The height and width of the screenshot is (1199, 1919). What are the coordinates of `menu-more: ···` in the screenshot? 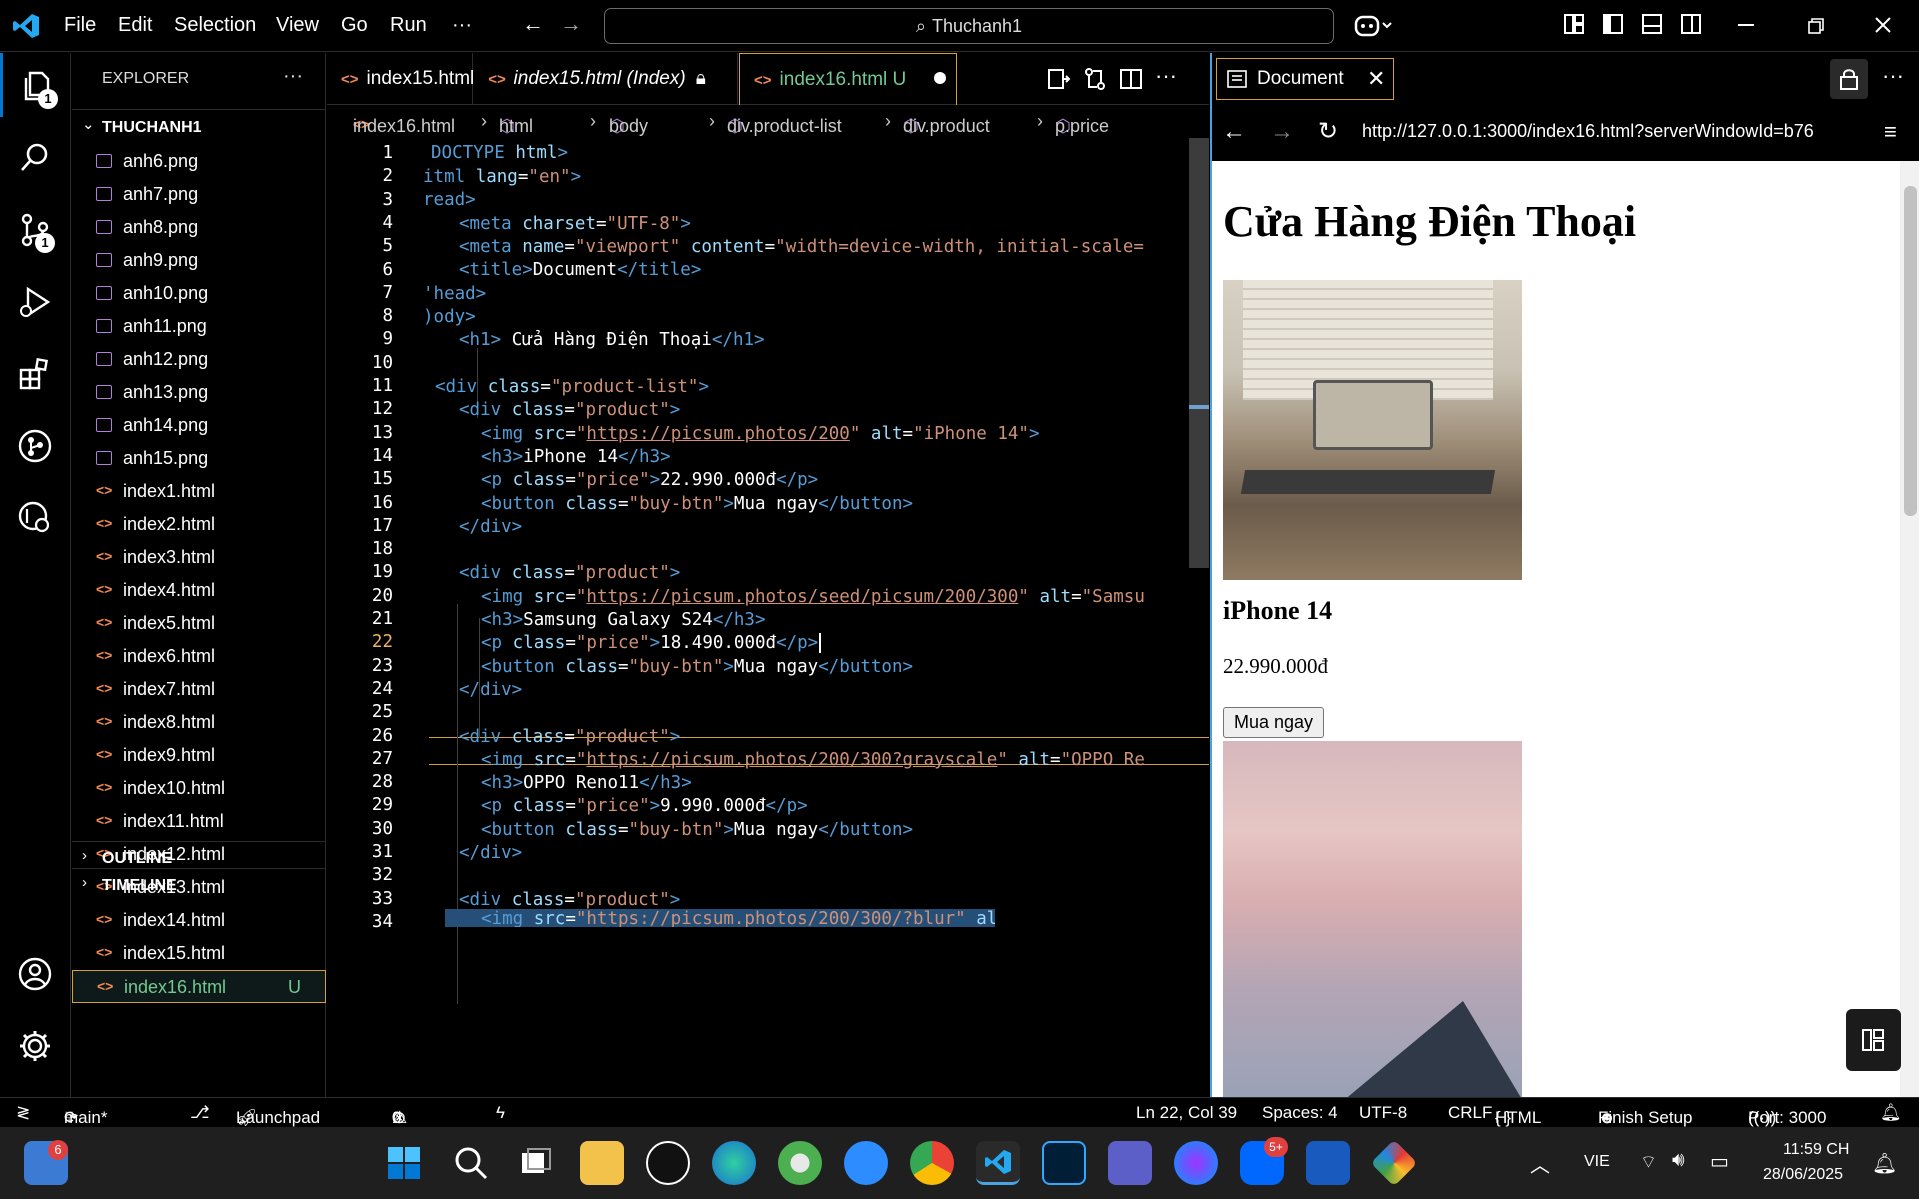 It's located at (462, 25).